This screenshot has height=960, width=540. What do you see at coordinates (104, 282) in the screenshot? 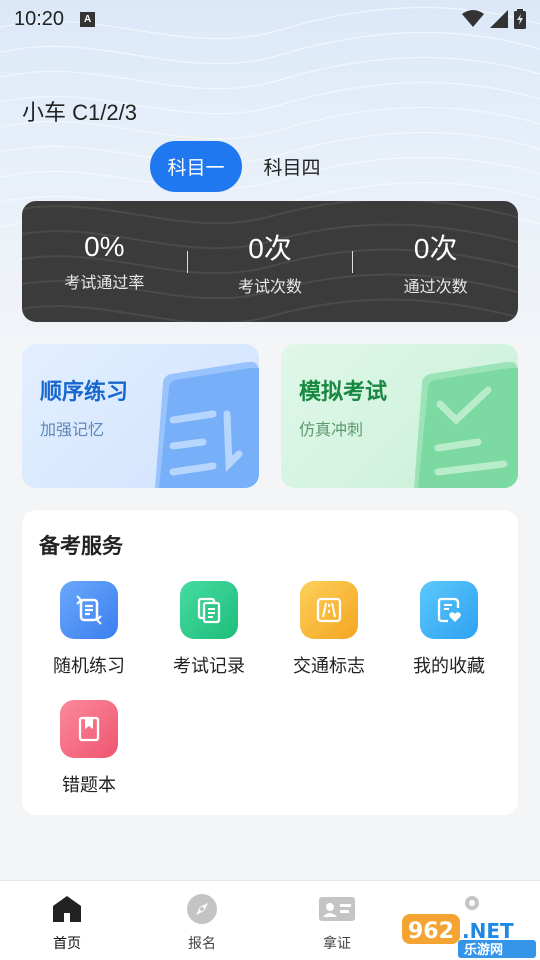
I see `stat-pass-rate-label: 考试通过率` at bounding box center [104, 282].